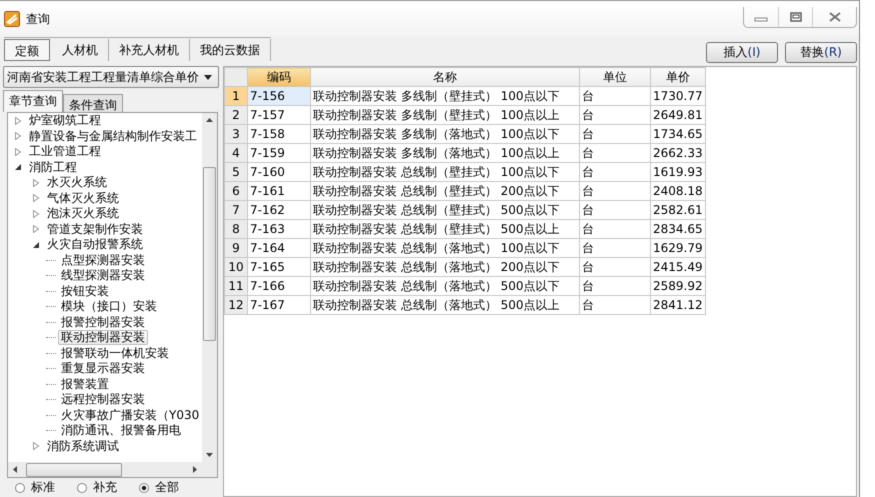 This screenshot has height=497, width=875. Describe the element at coordinates (678, 77) in the screenshot. I see `column-header: 单价` at that location.